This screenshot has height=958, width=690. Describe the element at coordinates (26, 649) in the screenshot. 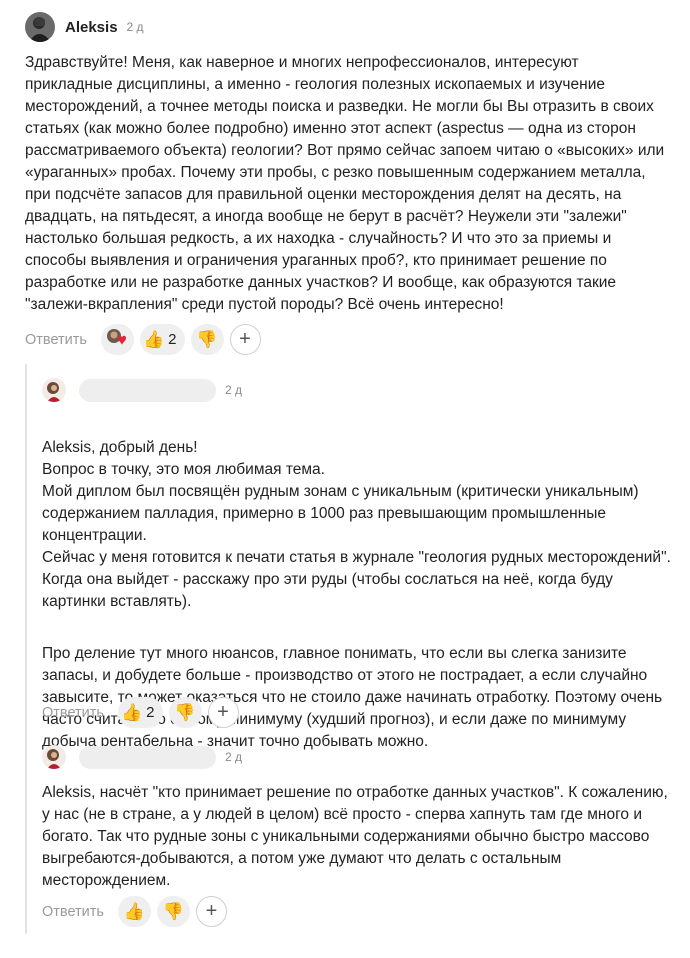

I see `reply-thread-line` at that location.